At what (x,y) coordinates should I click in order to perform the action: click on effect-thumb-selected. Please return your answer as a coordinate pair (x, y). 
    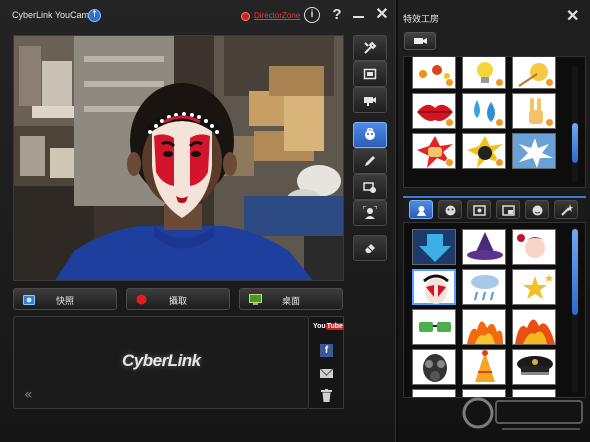
    Looking at the image, I should click on (434, 287).